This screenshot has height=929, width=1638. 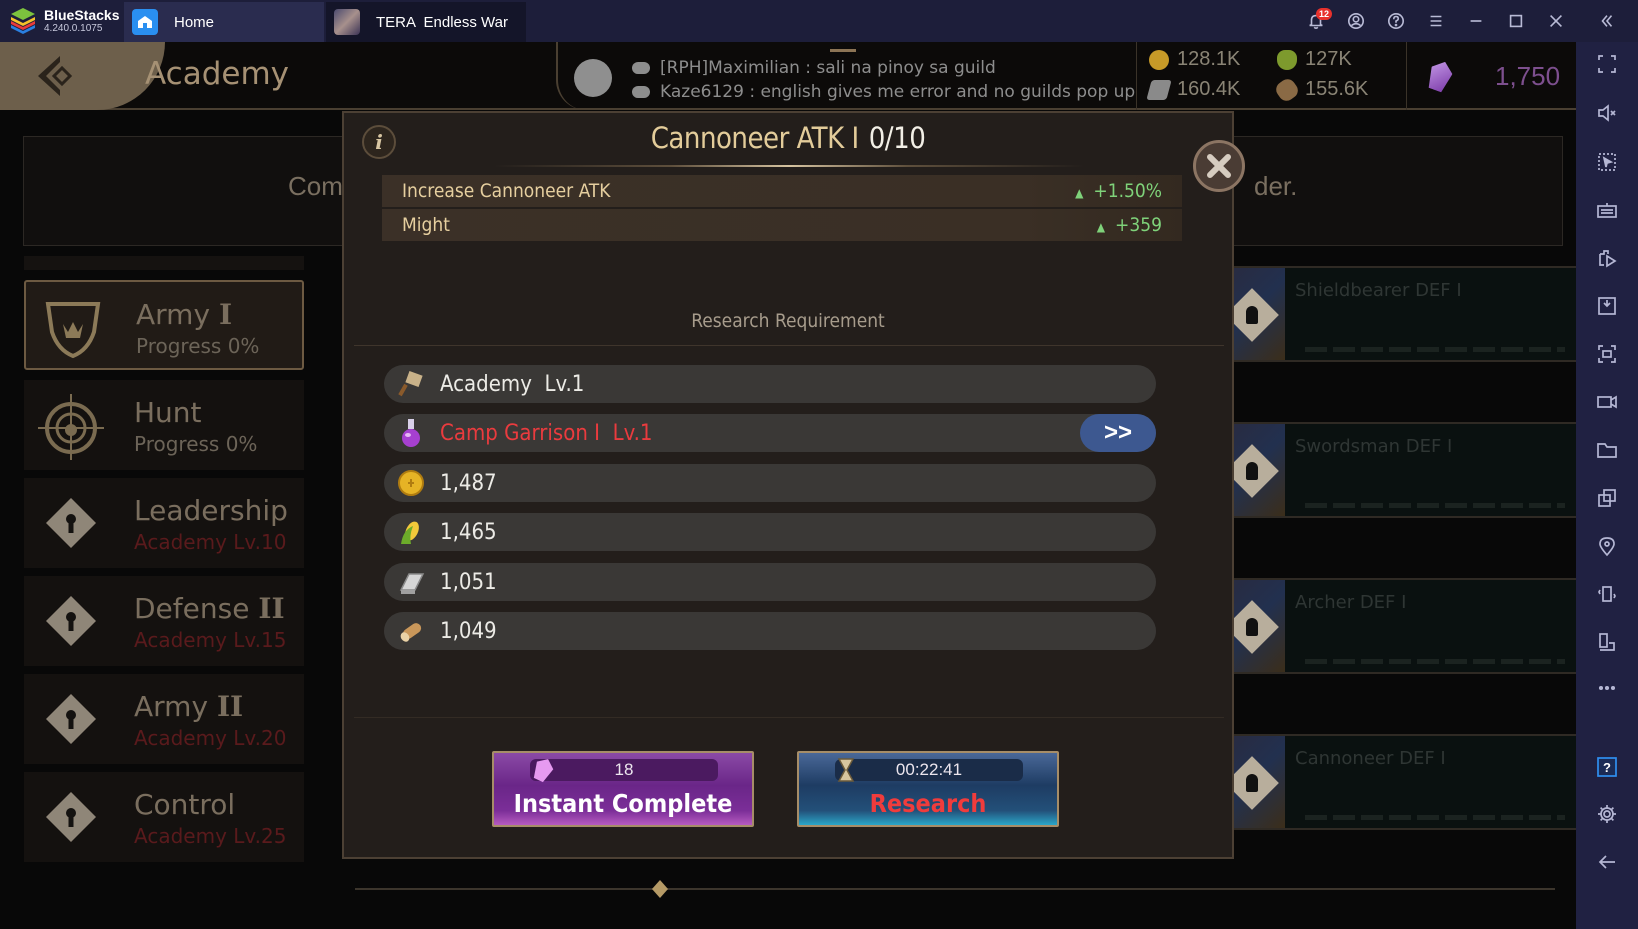 What do you see at coordinates (1395, 314) in the screenshot?
I see `tech-card: Shieldbearer DEF I` at bounding box center [1395, 314].